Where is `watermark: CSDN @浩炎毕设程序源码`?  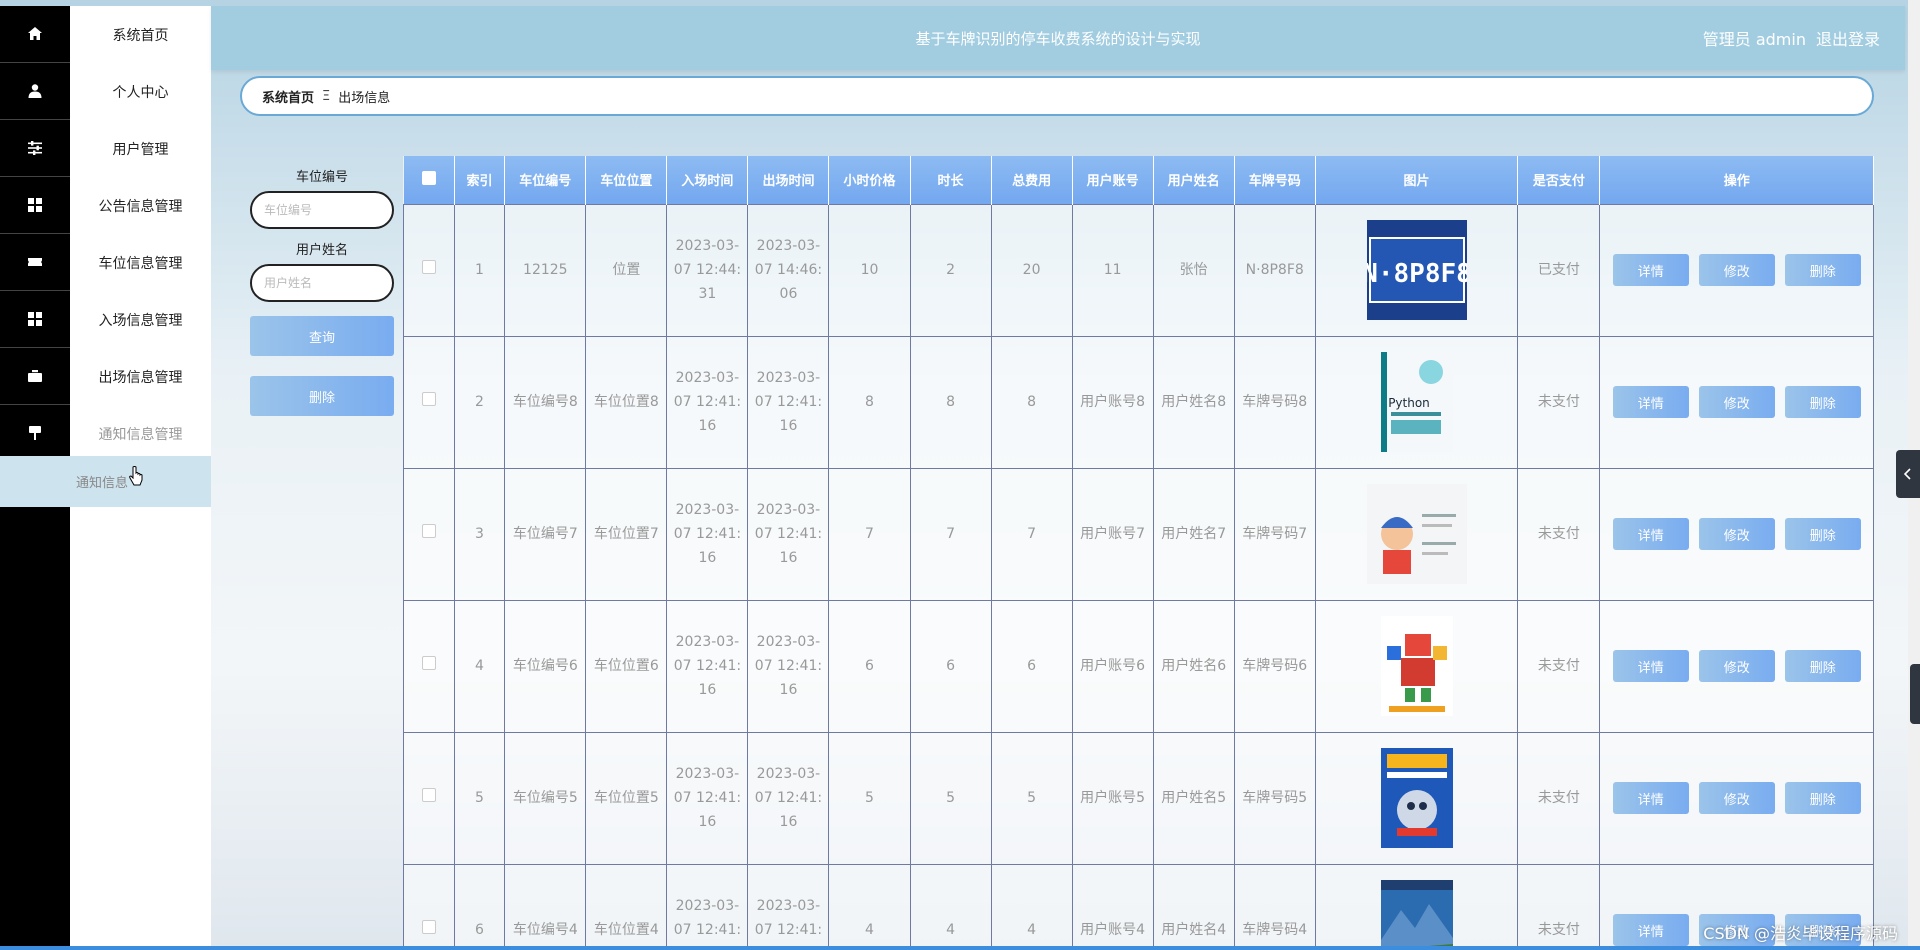 watermark: CSDN @浩炎毕设程序源码 is located at coordinates (1800, 933).